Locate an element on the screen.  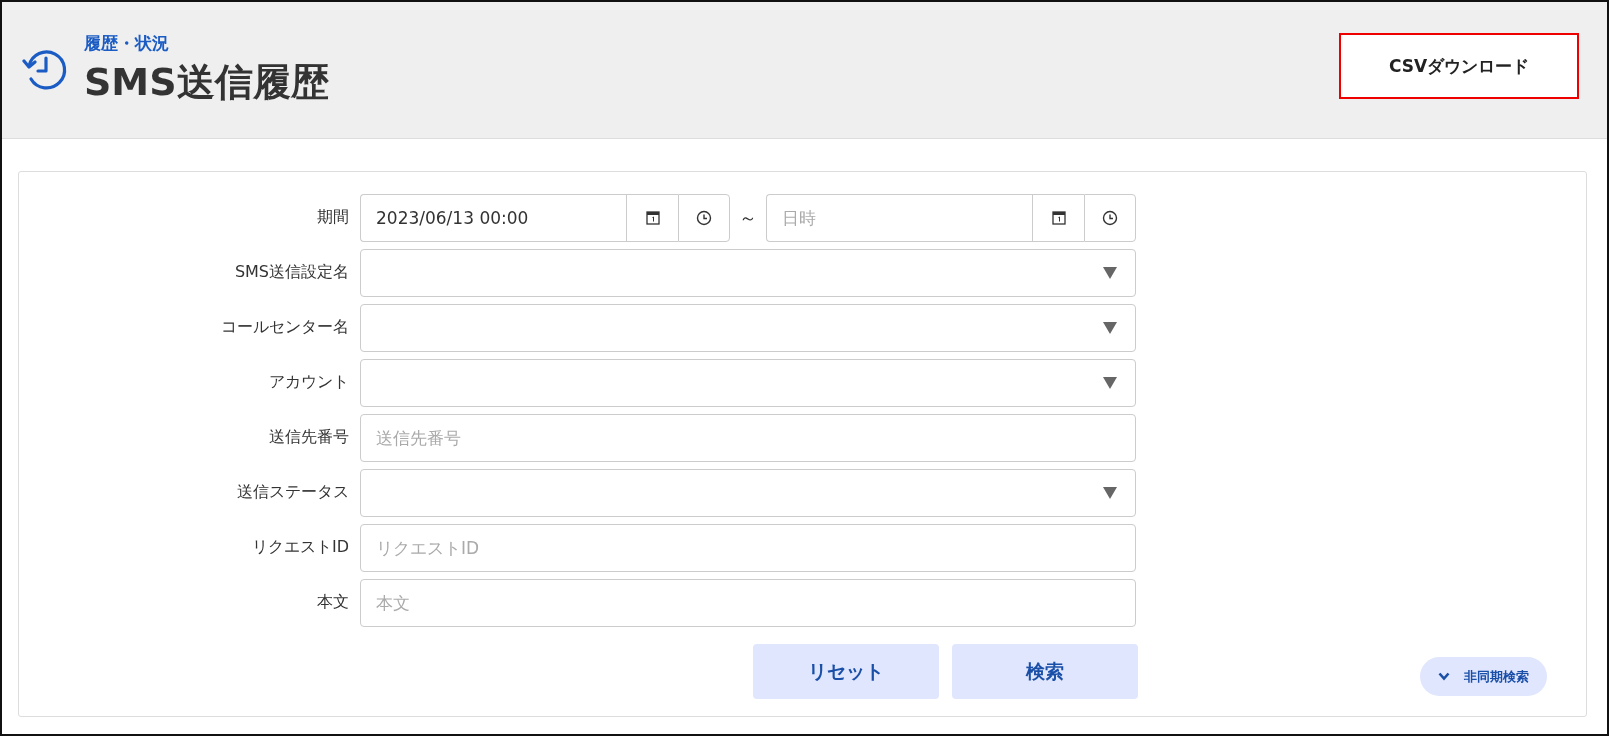
page-title: SMS送信履歴 is located at coordinates (206, 82).